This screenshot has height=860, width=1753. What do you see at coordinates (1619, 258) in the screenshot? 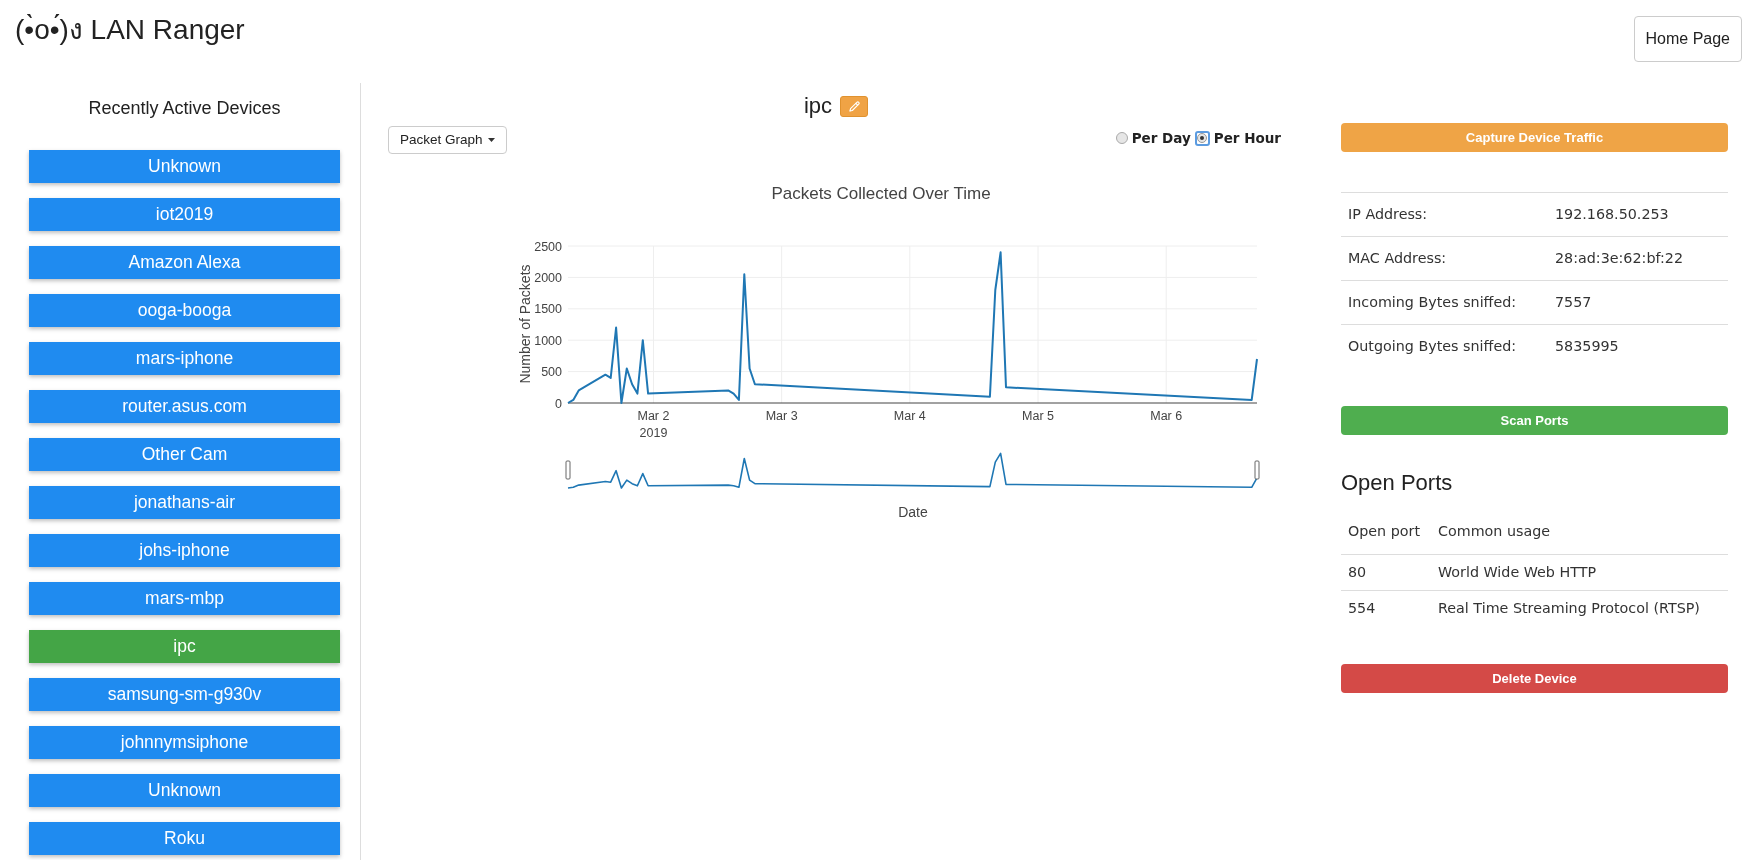
I see `info-value: 28:ad:3e:62:bf:22` at bounding box center [1619, 258].